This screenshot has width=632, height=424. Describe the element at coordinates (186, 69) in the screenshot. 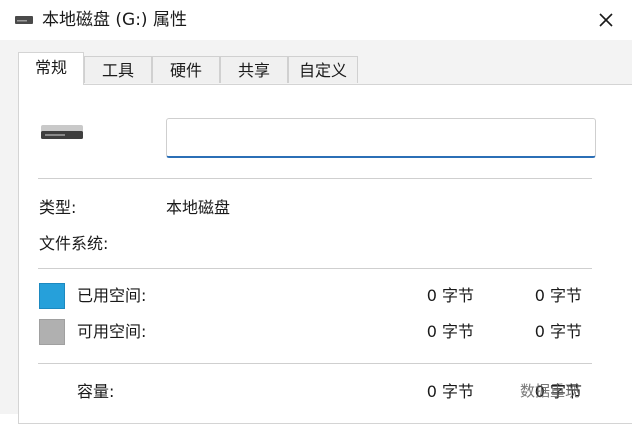

I see `tab-hardware: 硬件` at that location.